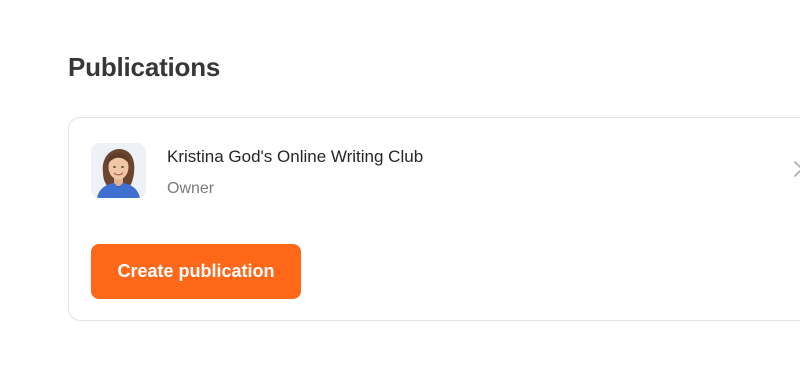 This screenshot has width=800, height=371. What do you see at coordinates (196, 271) in the screenshot?
I see `create-publication-button: Create publication` at bounding box center [196, 271].